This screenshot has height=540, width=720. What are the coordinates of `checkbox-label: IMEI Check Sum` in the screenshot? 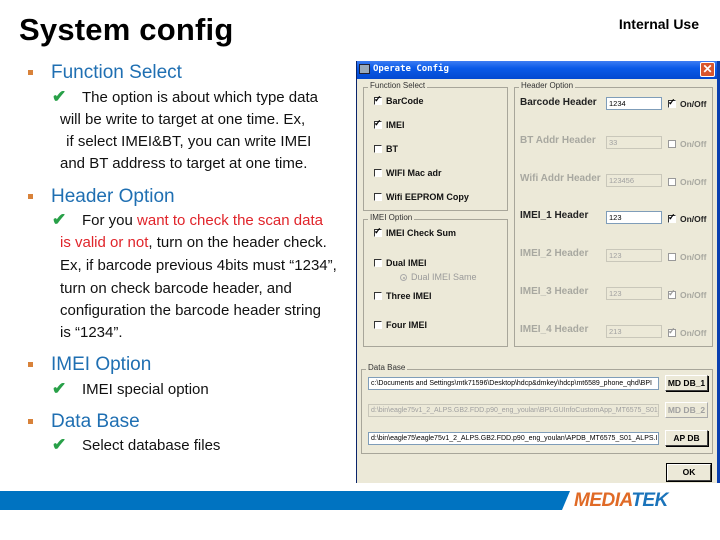 It's located at (421, 233).